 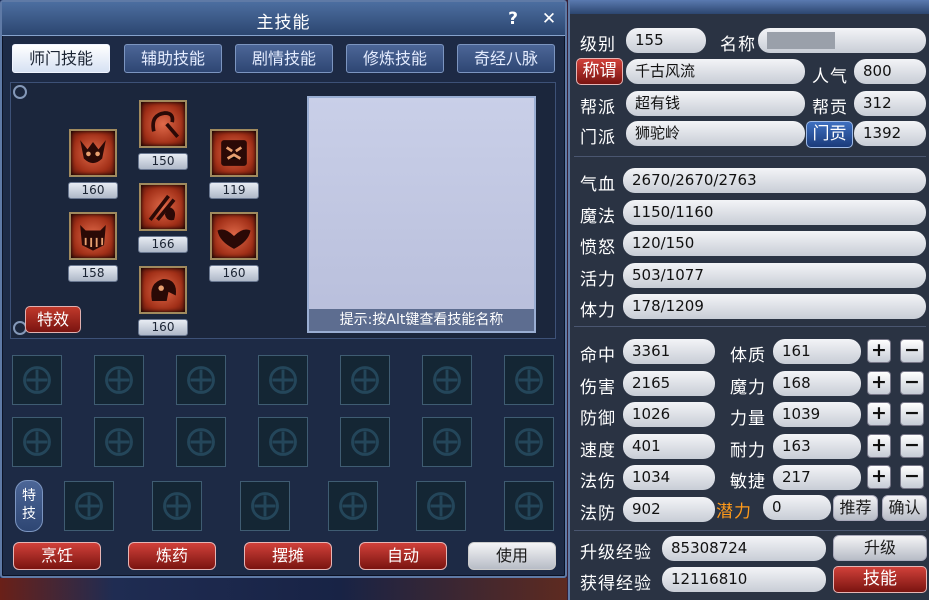 I want to click on bat-wings-icon, so click(x=234, y=236).